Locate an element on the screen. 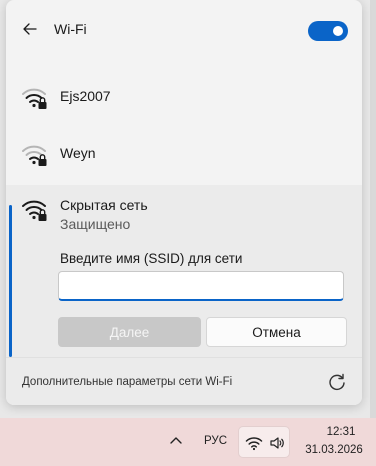 The image size is (376, 466). chevron-up-icon is located at coordinates (176, 441).